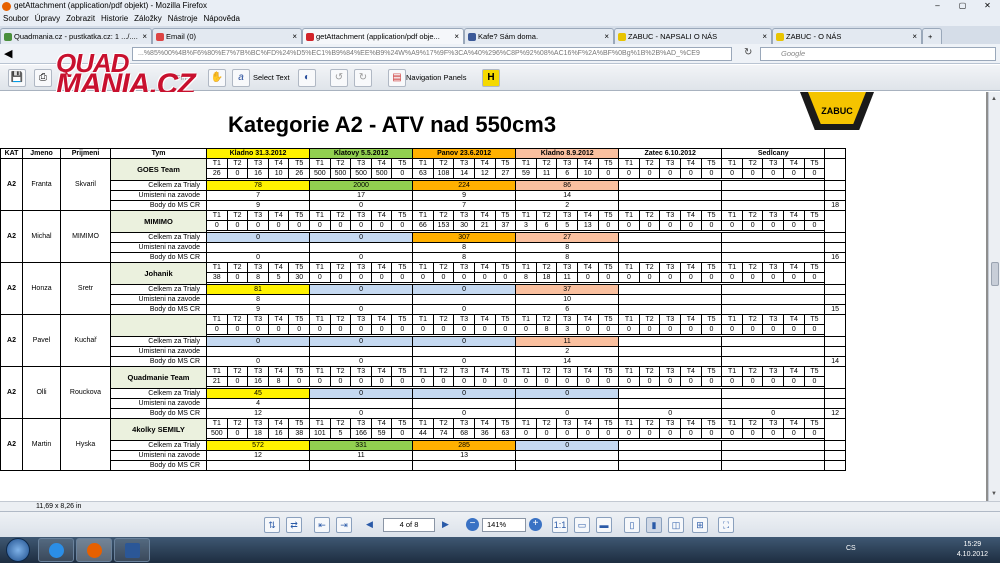  I want to click on body-value: 6, so click(567, 309).